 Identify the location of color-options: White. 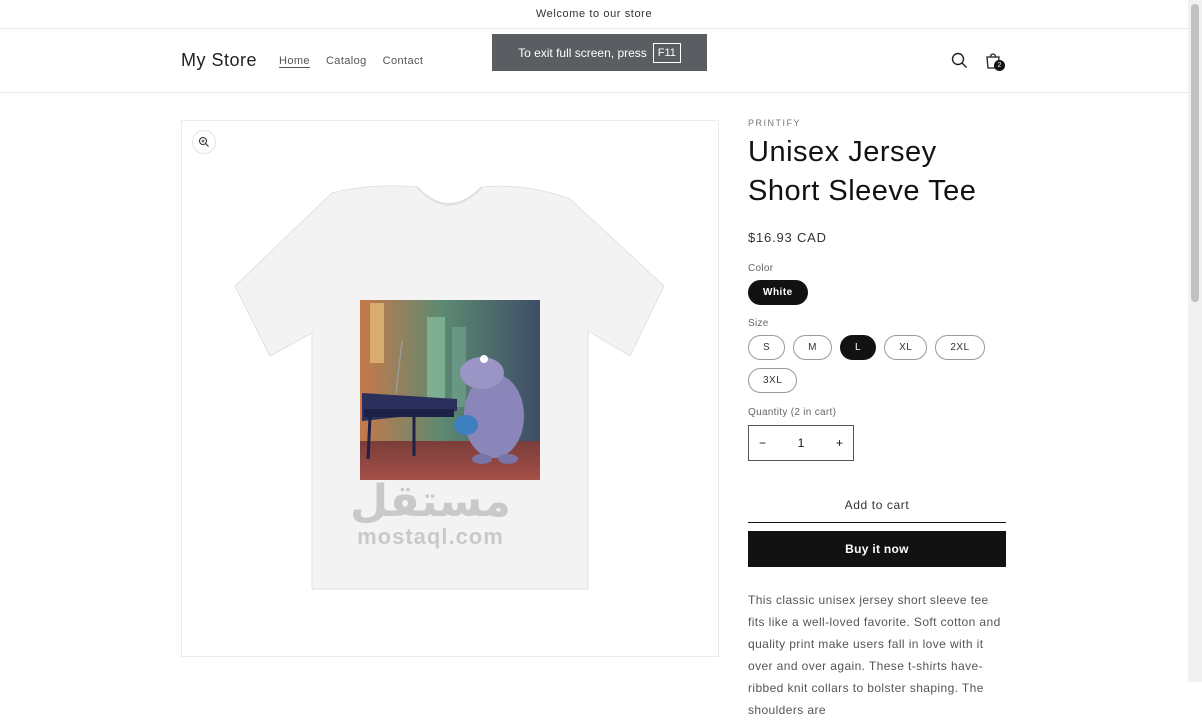
(877, 293).